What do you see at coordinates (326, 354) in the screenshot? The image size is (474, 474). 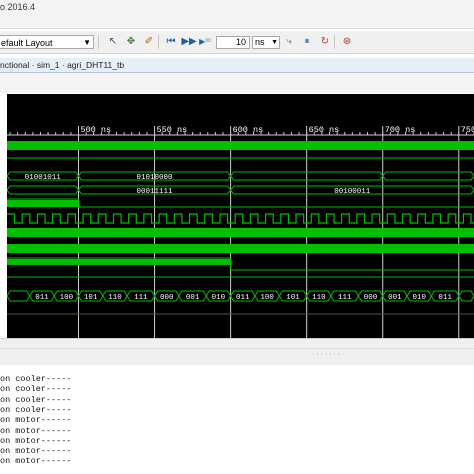 I see `drag-handle-icon: · · · · · · ·` at bounding box center [326, 354].